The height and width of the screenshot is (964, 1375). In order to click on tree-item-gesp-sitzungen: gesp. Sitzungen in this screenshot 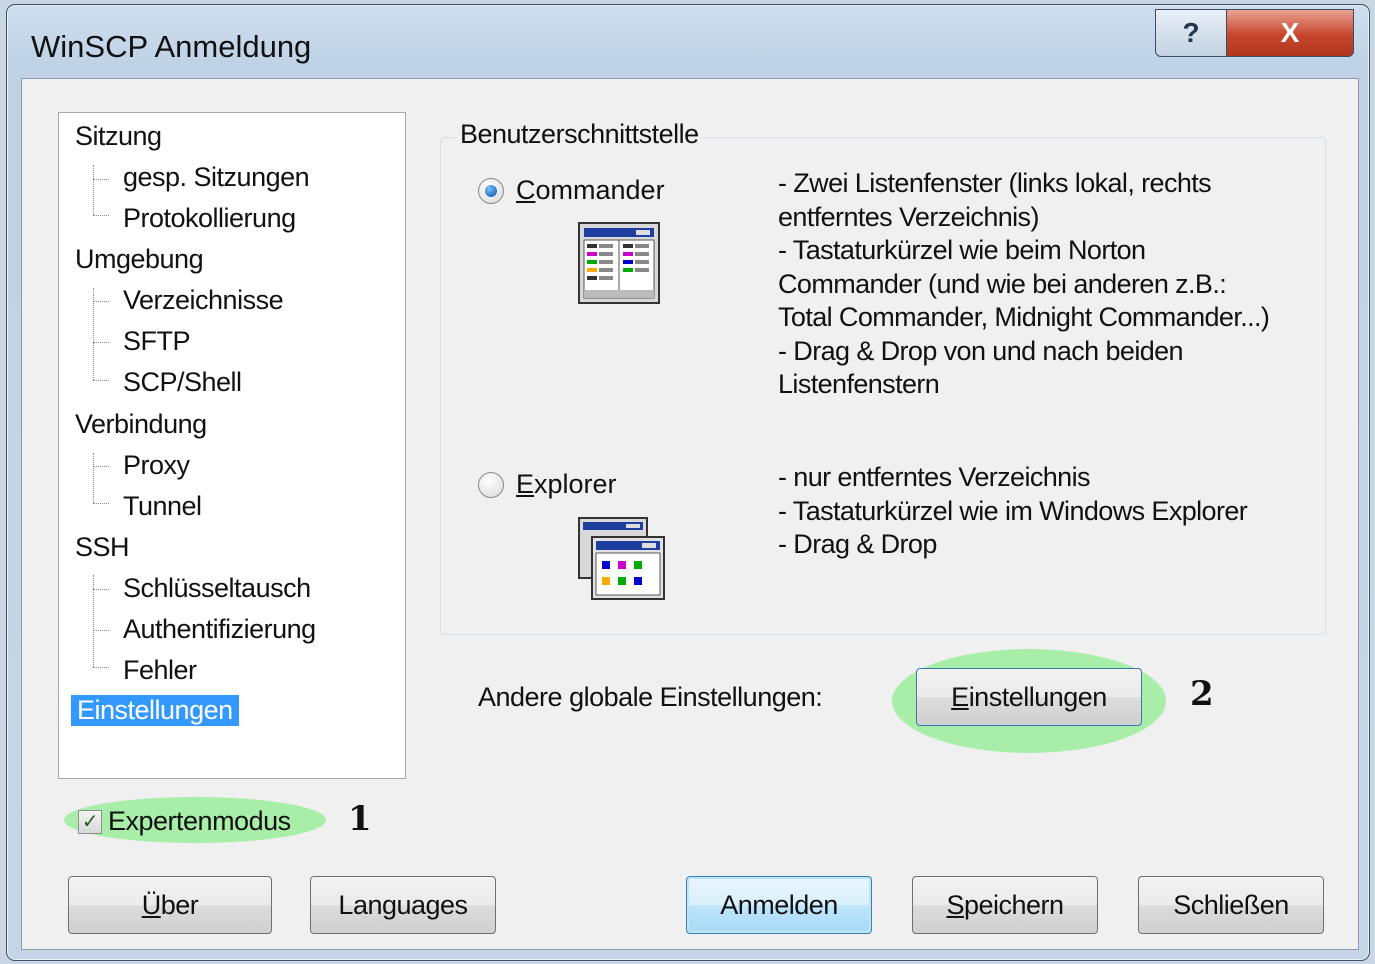, I will do `click(216, 177)`.